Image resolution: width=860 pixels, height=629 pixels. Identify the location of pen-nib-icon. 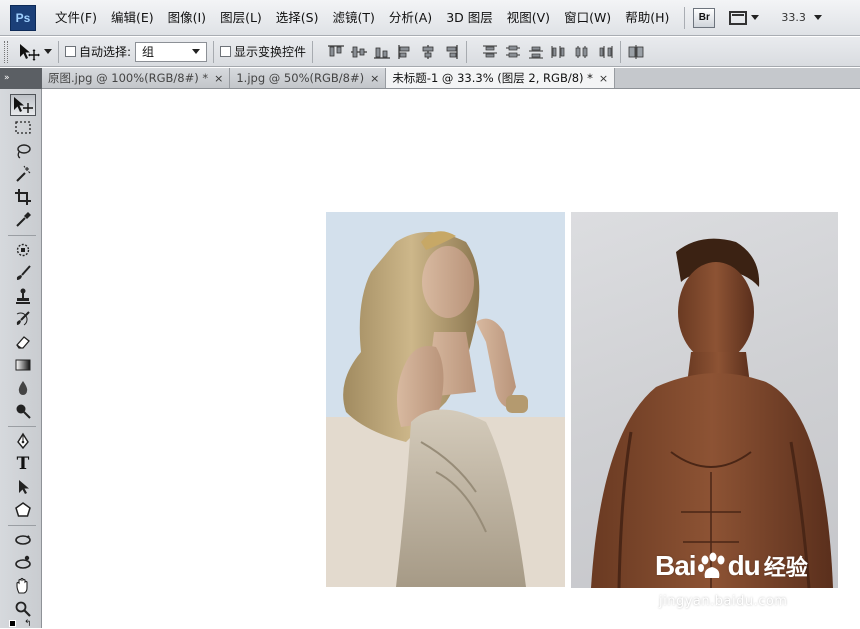
(23, 441).